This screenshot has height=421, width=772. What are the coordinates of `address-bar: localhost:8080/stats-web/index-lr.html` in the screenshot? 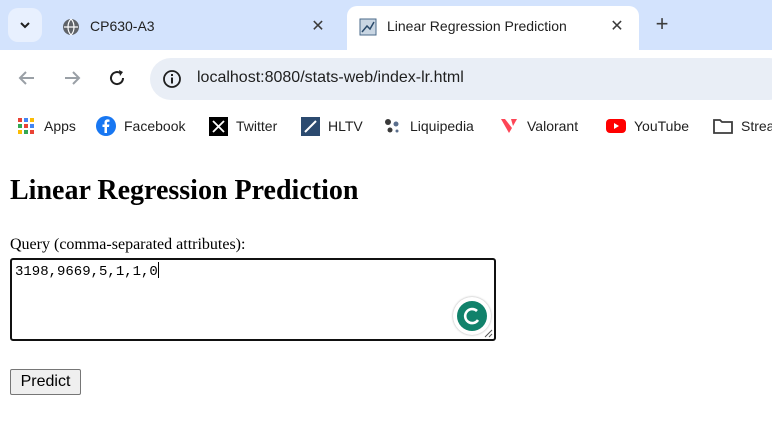 It's located at (461, 79).